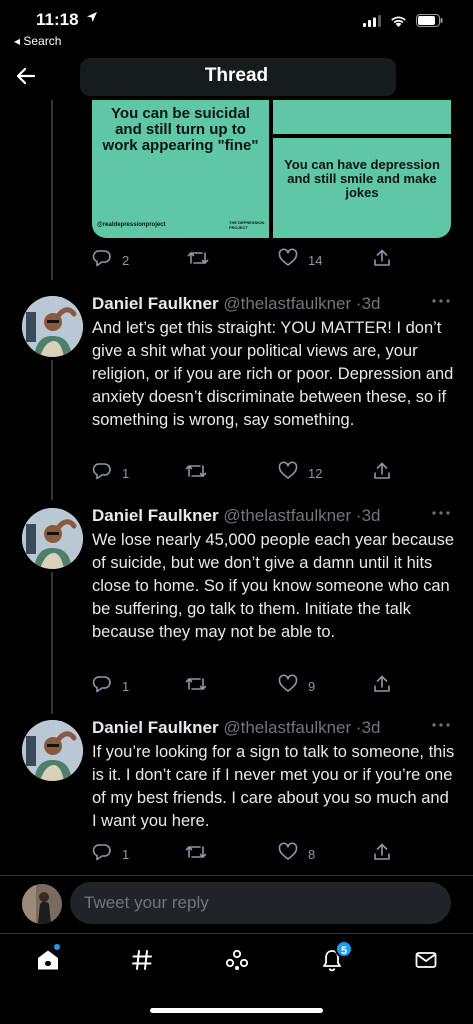 The height and width of the screenshot is (1024, 473). What do you see at coordinates (236, 26) in the screenshot?
I see `status-bar: 11:18 ◂ Search` at bounding box center [236, 26].